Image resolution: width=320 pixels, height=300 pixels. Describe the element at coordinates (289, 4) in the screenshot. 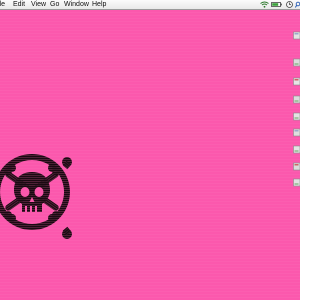

I see `clock-icon` at that location.